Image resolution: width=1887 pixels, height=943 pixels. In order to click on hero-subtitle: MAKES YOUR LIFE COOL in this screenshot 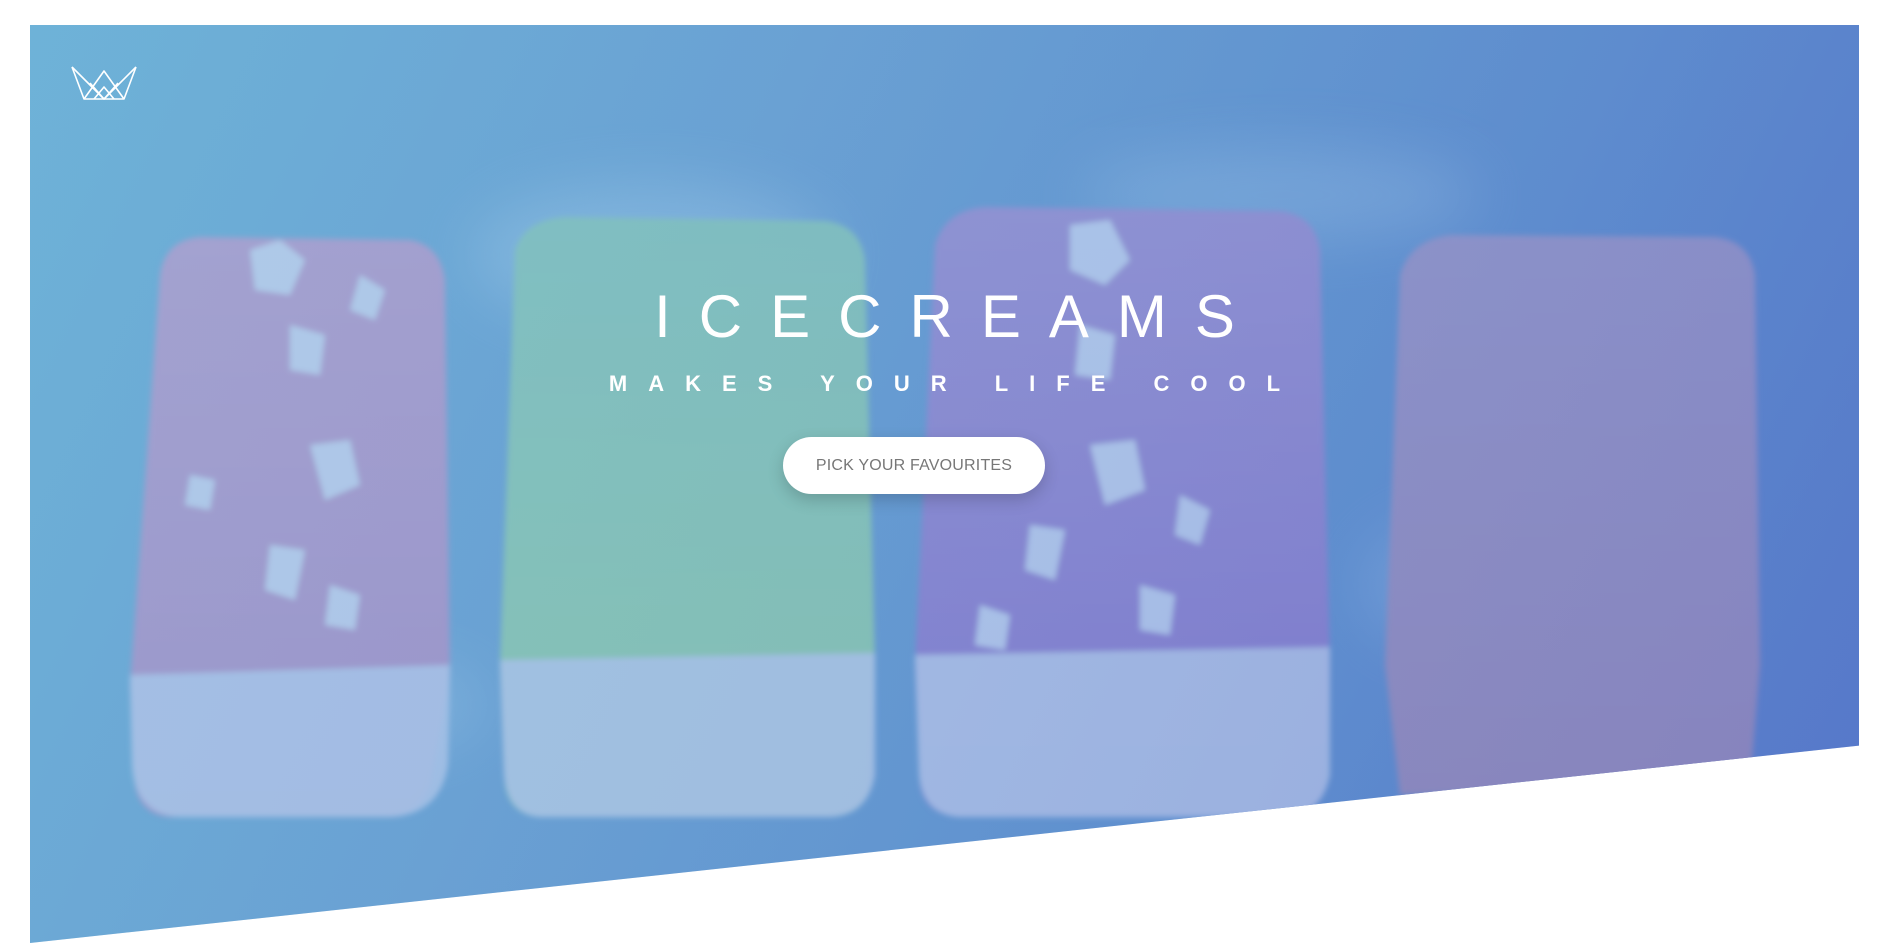, I will do `click(955, 383)`.